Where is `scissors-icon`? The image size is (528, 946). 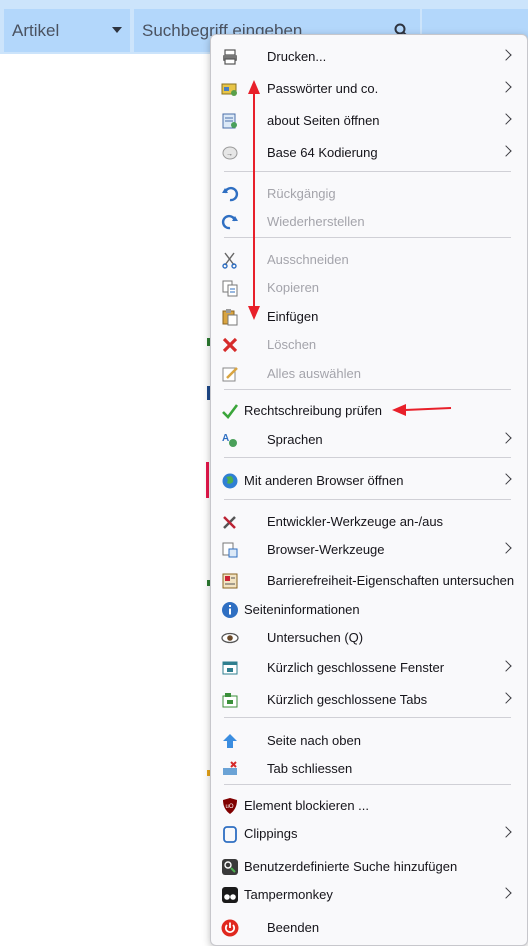 scissors-icon is located at coordinates (230, 260).